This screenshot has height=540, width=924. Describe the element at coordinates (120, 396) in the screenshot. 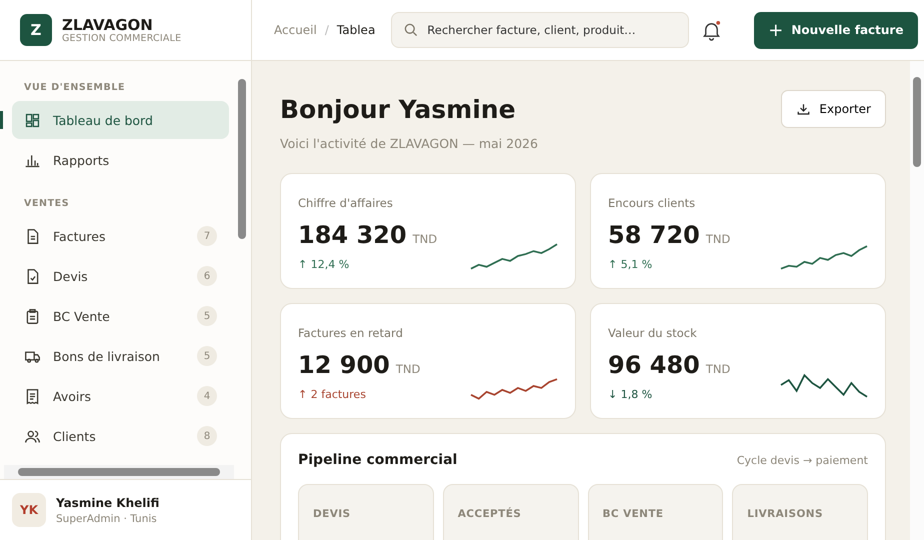

I see `sidebar-item: Avoirs 4` at that location.